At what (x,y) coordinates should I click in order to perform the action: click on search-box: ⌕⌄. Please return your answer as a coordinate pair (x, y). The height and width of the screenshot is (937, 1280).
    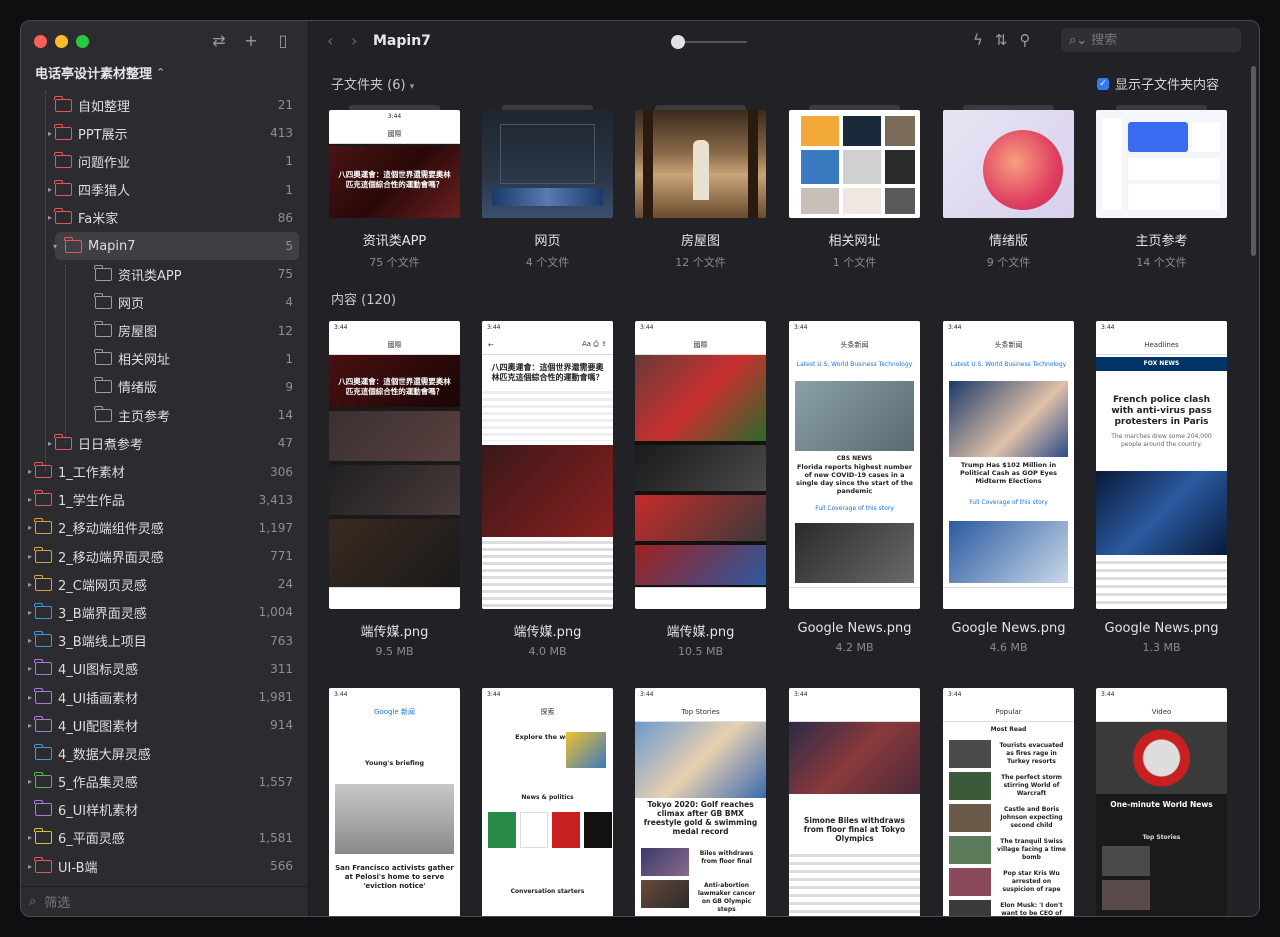
    Looking at the image, I should click on (1151, 40).